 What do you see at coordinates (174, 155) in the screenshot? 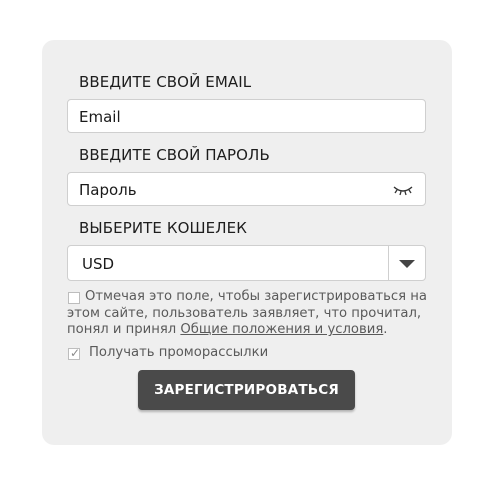
I see `password-label: ВВЕДИТЕ СВОЙ ПАРОЛЬ` at bounding box center [174, 155].